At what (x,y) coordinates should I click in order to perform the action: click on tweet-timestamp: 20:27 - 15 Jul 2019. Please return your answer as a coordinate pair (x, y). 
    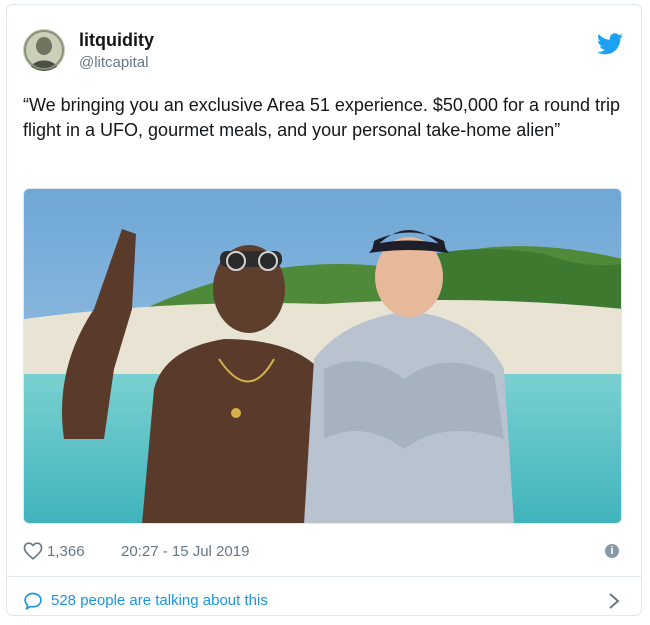
    Looking at the image, I should click on (185, 551).